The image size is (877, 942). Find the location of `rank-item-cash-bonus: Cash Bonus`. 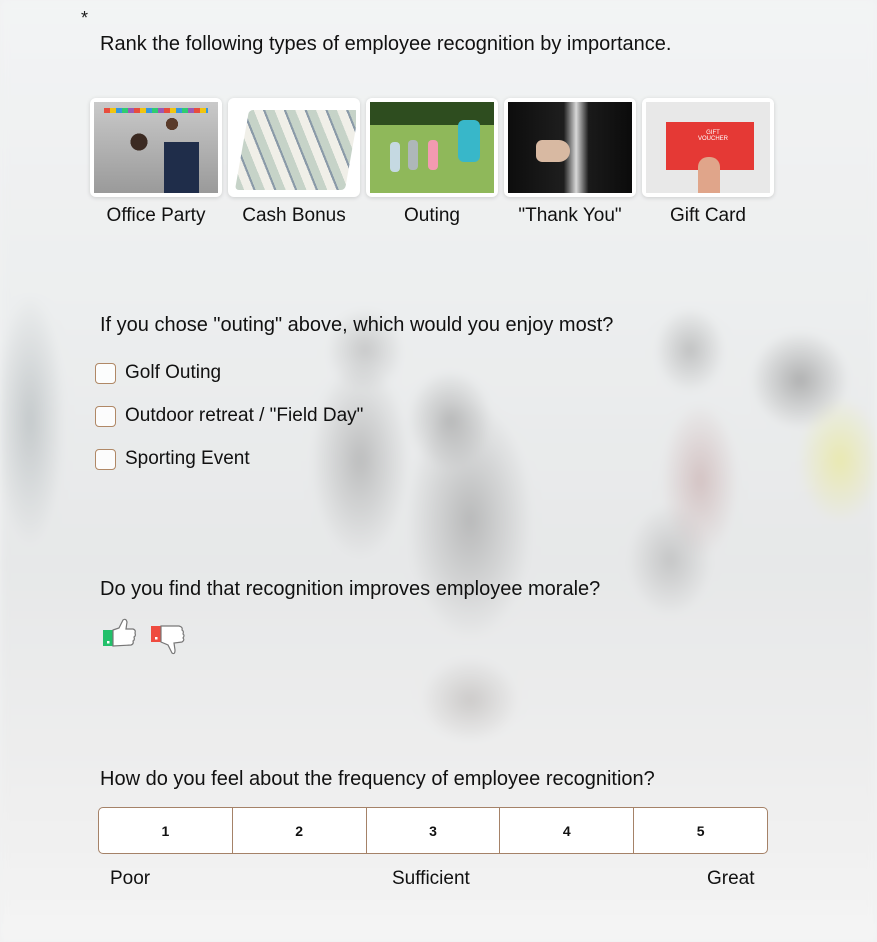

rank-item-cash-bonus: Cash Bonus is located at coordinates (294, 162).